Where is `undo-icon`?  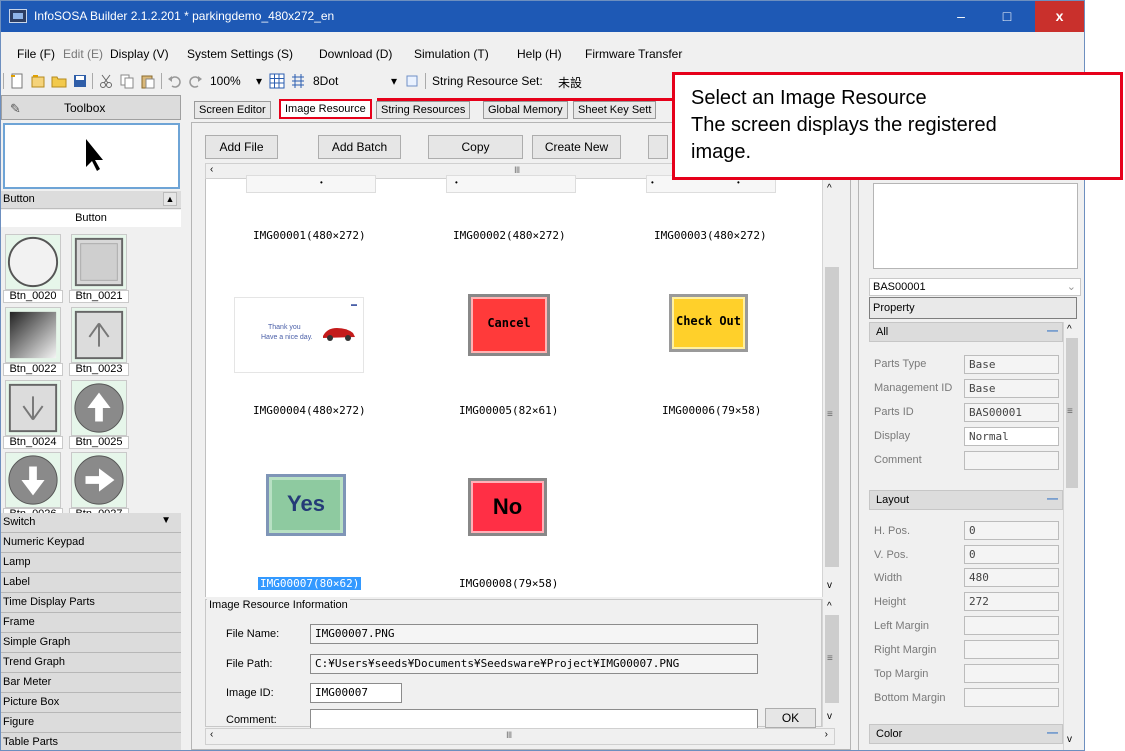
undo-icon is located at coordinates (175, 81).